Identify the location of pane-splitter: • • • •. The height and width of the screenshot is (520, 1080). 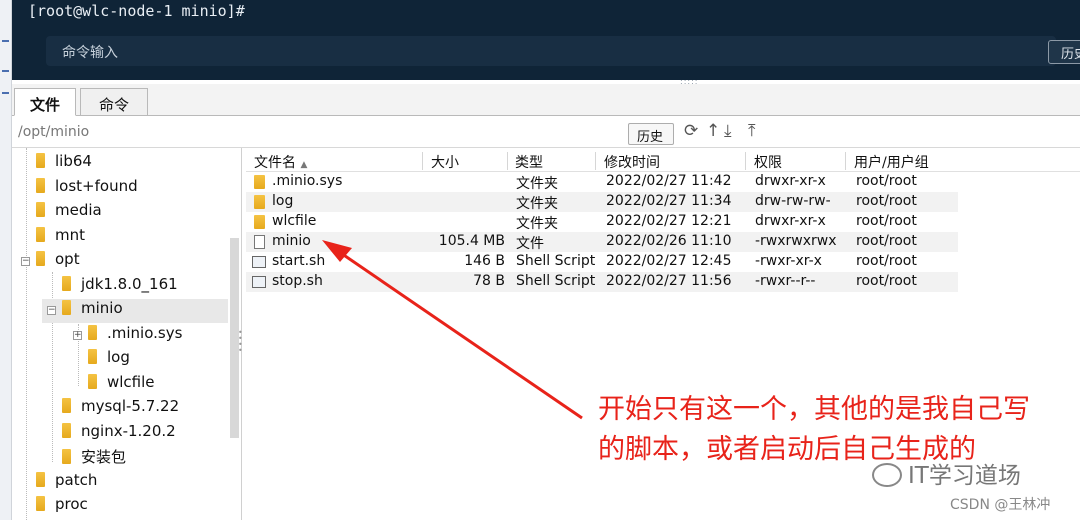
(240, 342).